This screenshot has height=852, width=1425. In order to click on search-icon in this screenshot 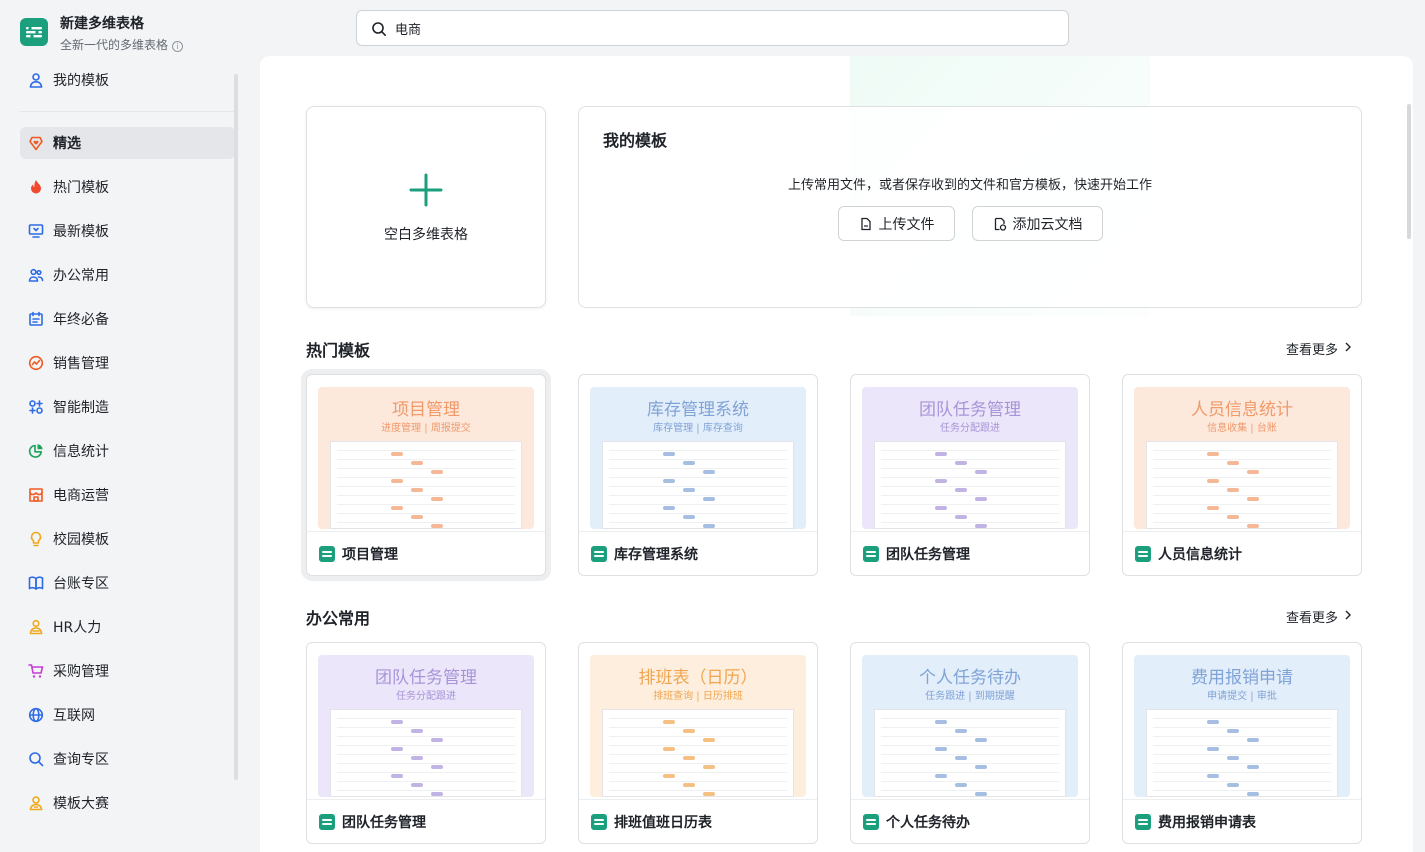, I will do `click(379, 29)`.